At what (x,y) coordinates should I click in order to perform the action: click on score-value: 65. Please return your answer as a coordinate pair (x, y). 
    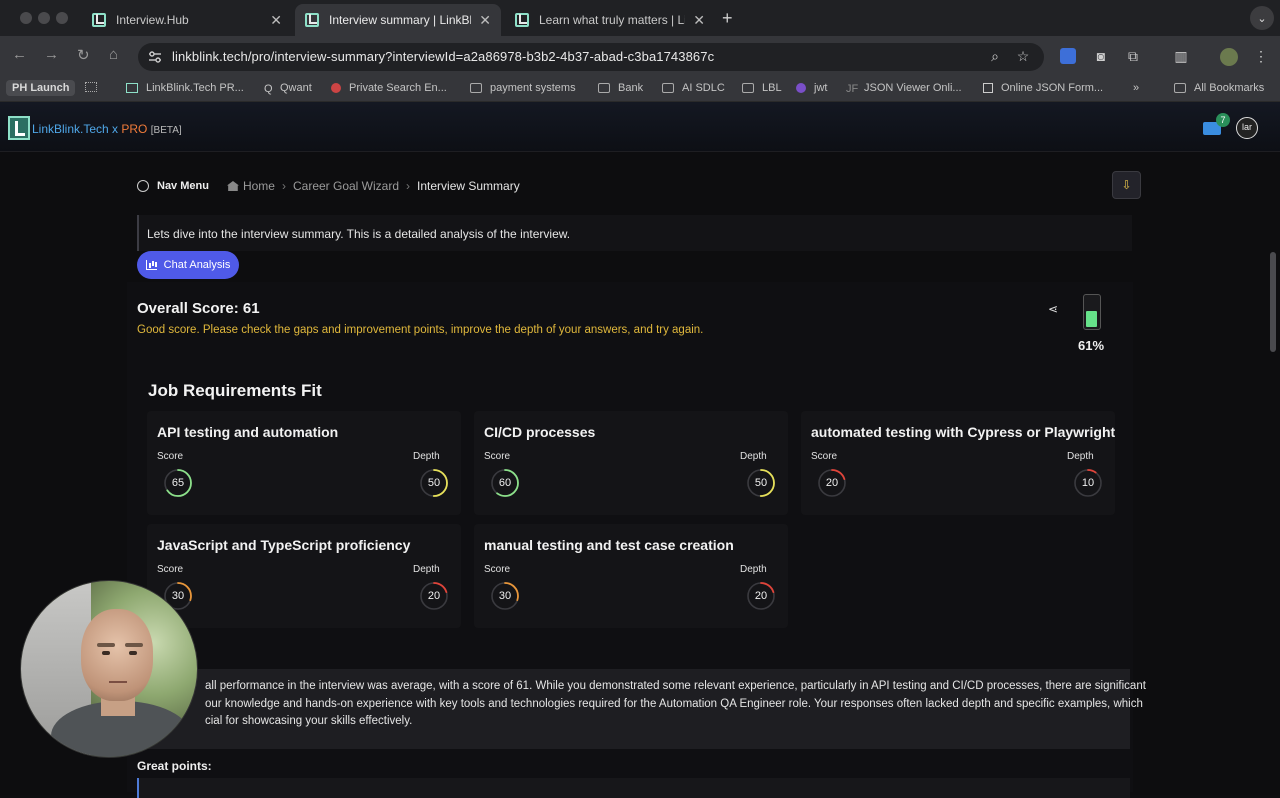
    Looking at the image, I should click on (178, 483).